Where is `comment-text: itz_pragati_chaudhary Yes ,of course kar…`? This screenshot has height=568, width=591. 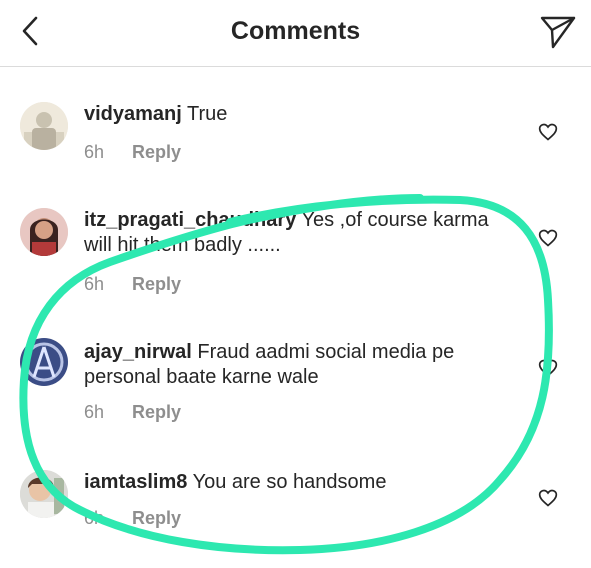
comment-text: itz_pragati_chaudhary Yes ,of course kar… is located at coordinates (301, 233).